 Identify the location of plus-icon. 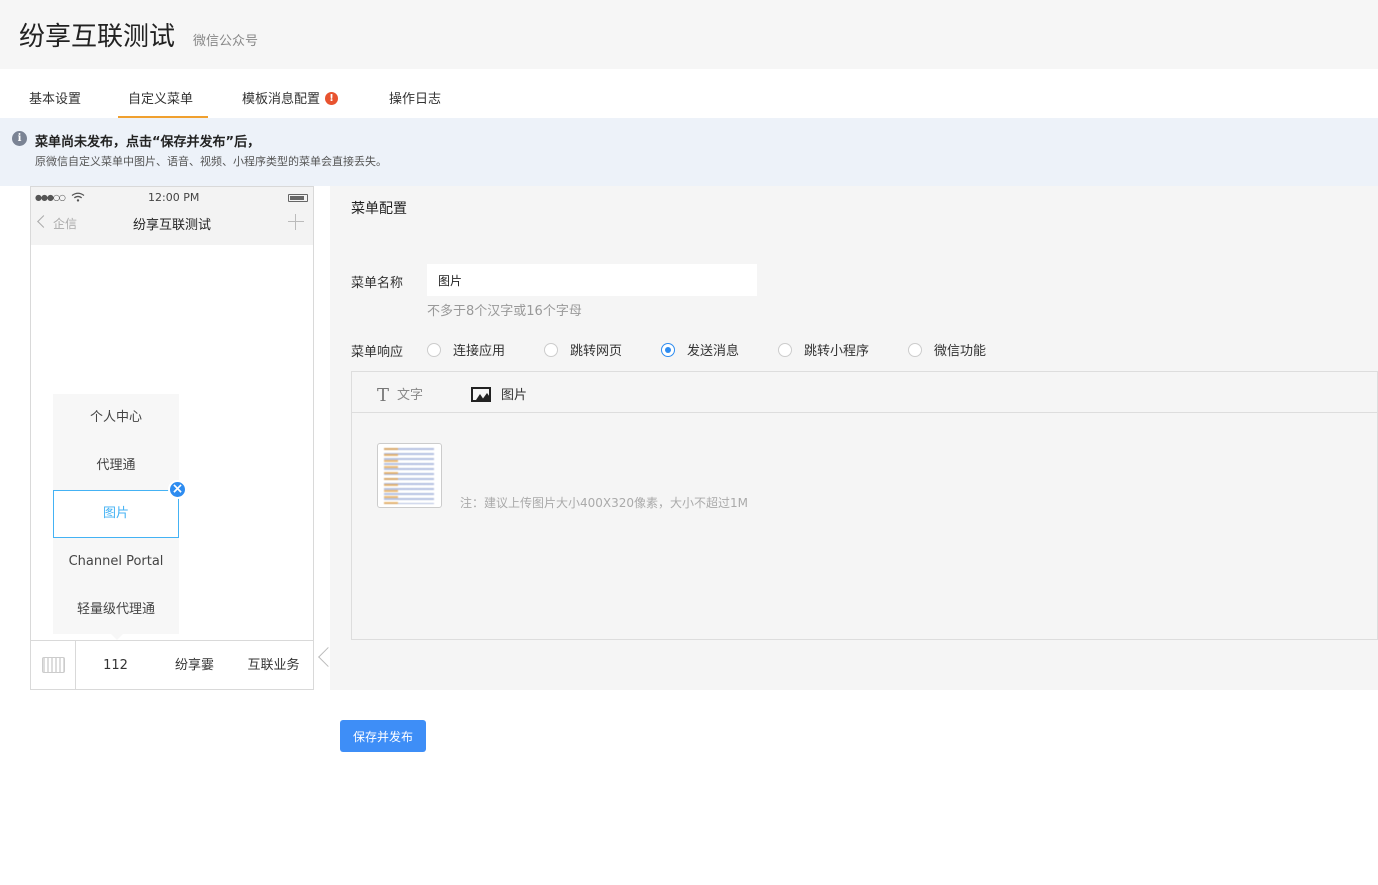
(296, 222).